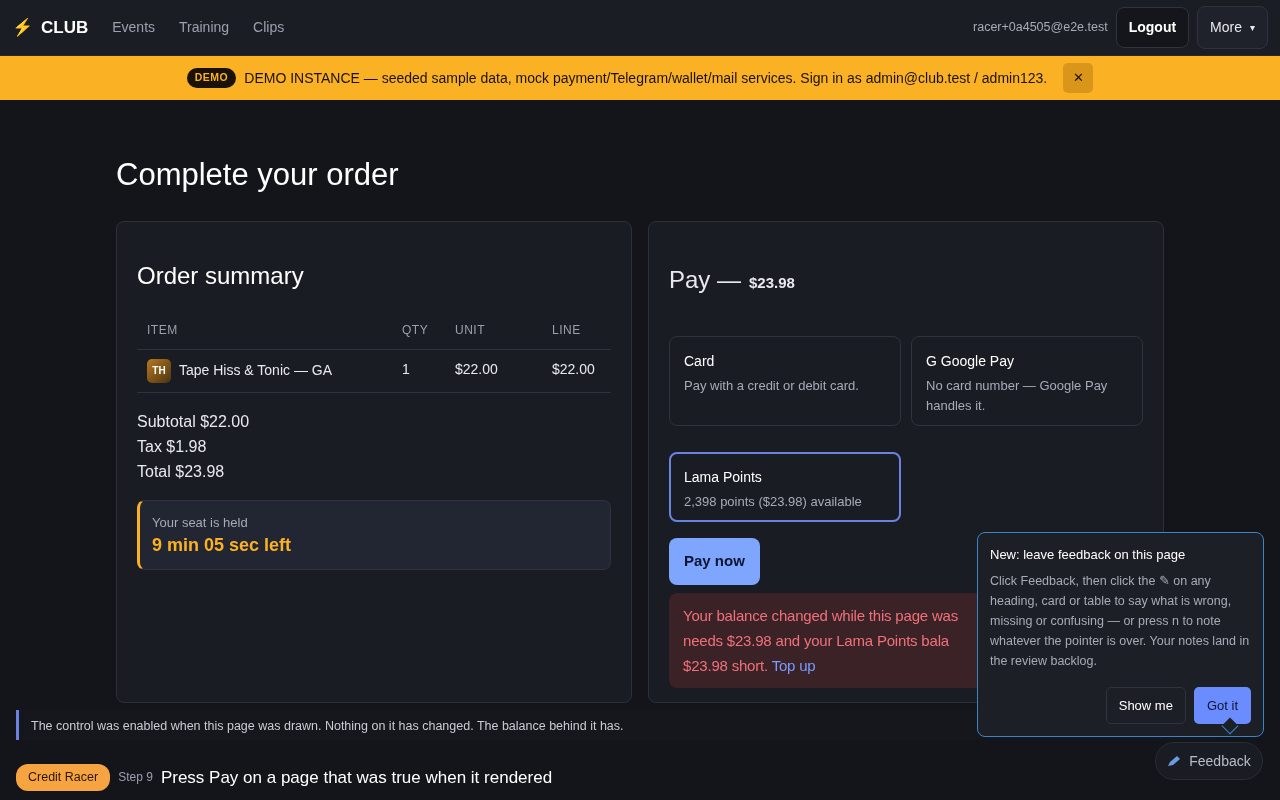 The image size is (1280, 800). What do you see at coordinates (418, 335) in the screenshot?
I see `column-header: QTY` at bounding box center [418, 335].